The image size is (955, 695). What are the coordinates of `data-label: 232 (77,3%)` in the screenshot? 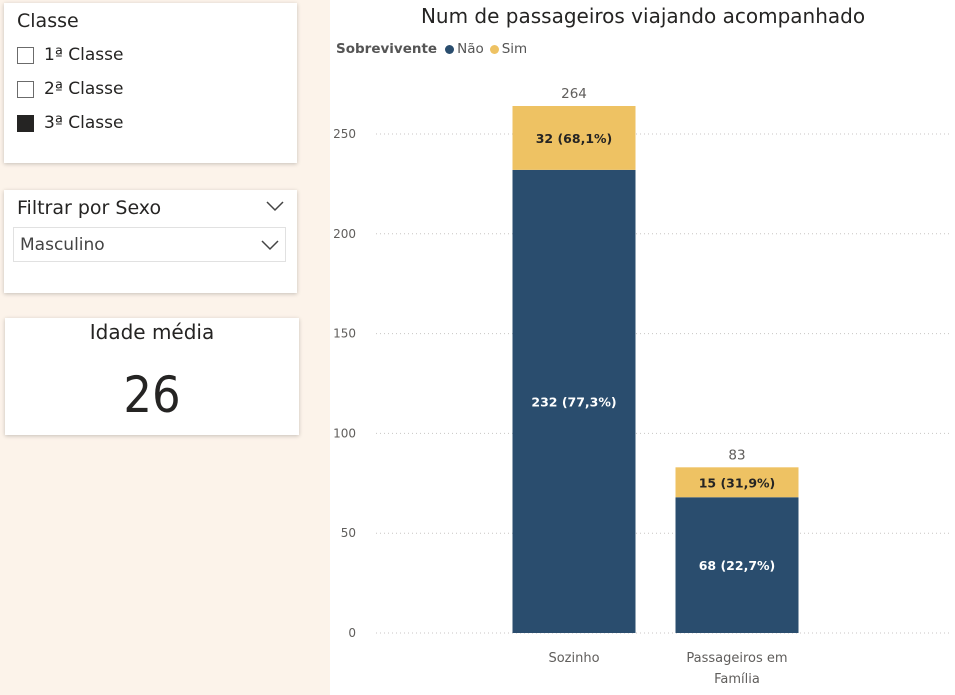 It's located at (573, 401).